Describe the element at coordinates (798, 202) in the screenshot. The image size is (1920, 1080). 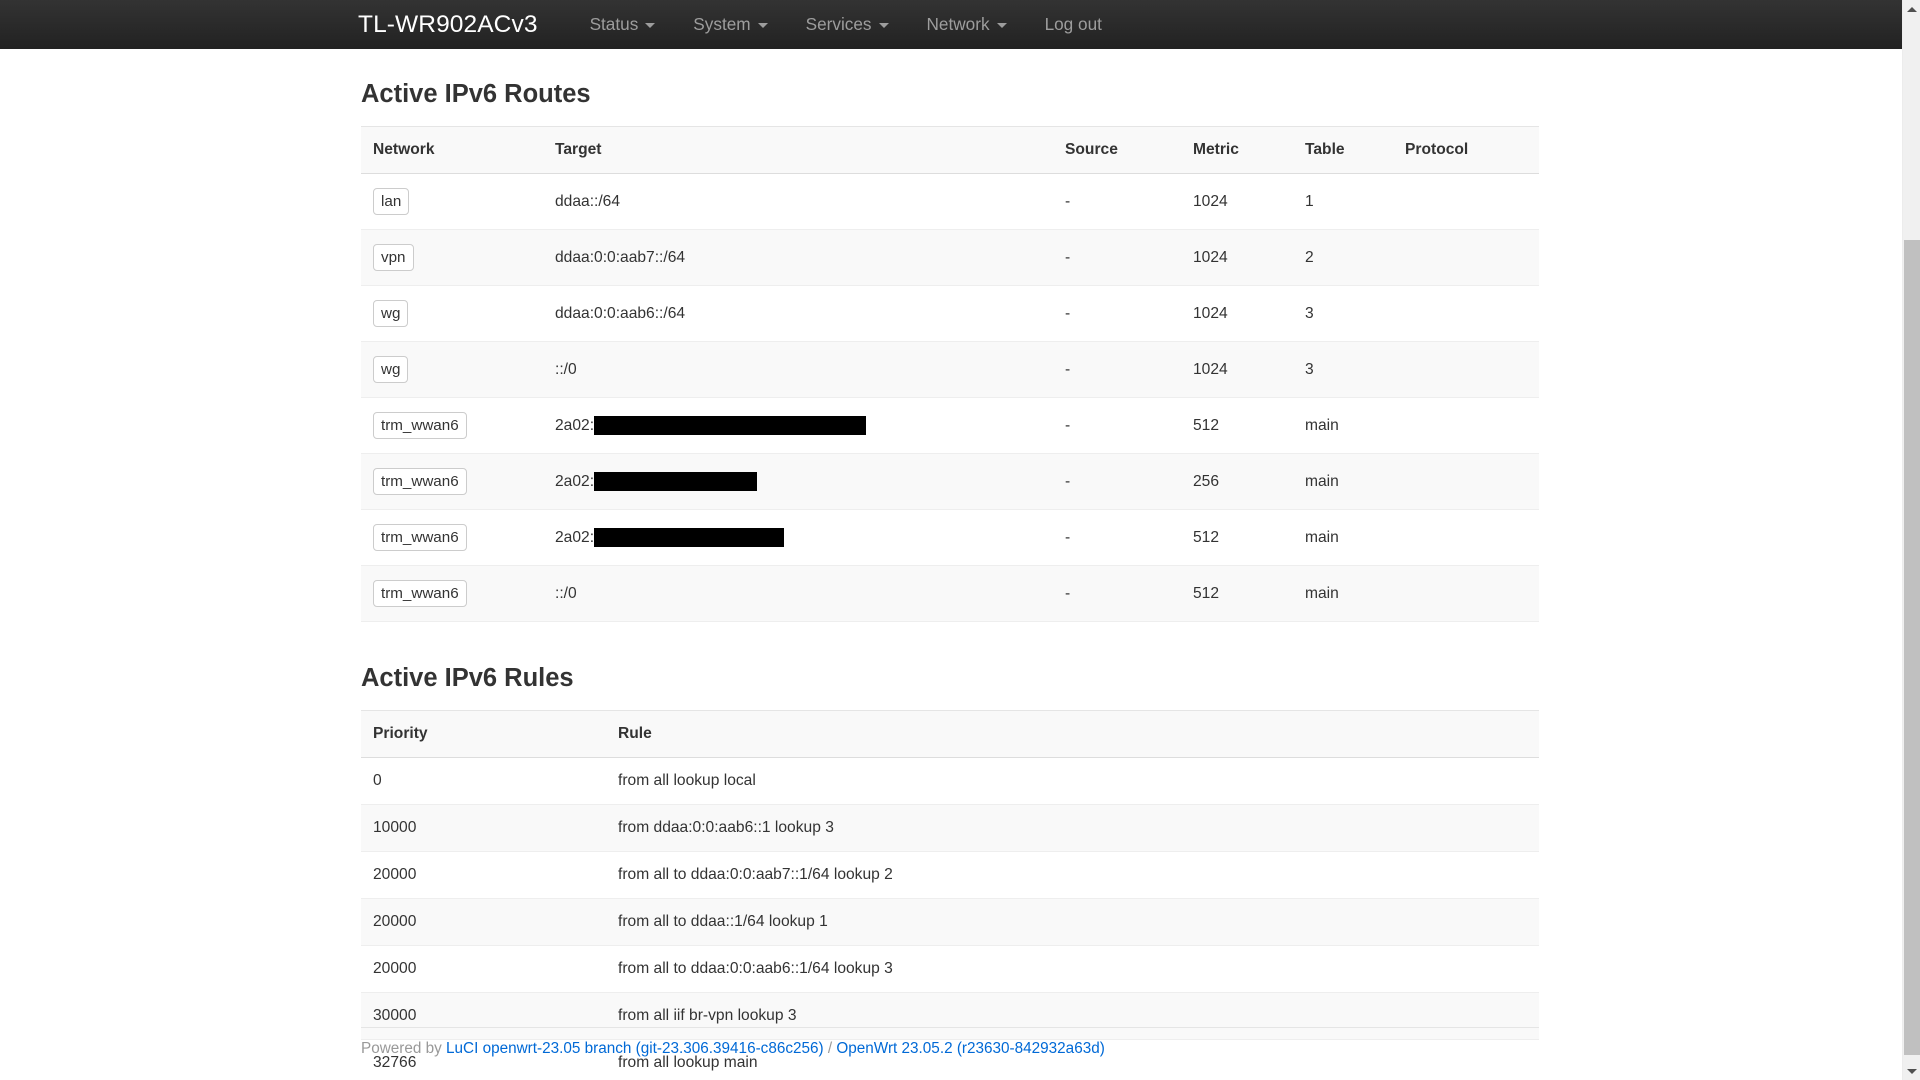
I see `route-target-cell: ddaa::/64` at that location.